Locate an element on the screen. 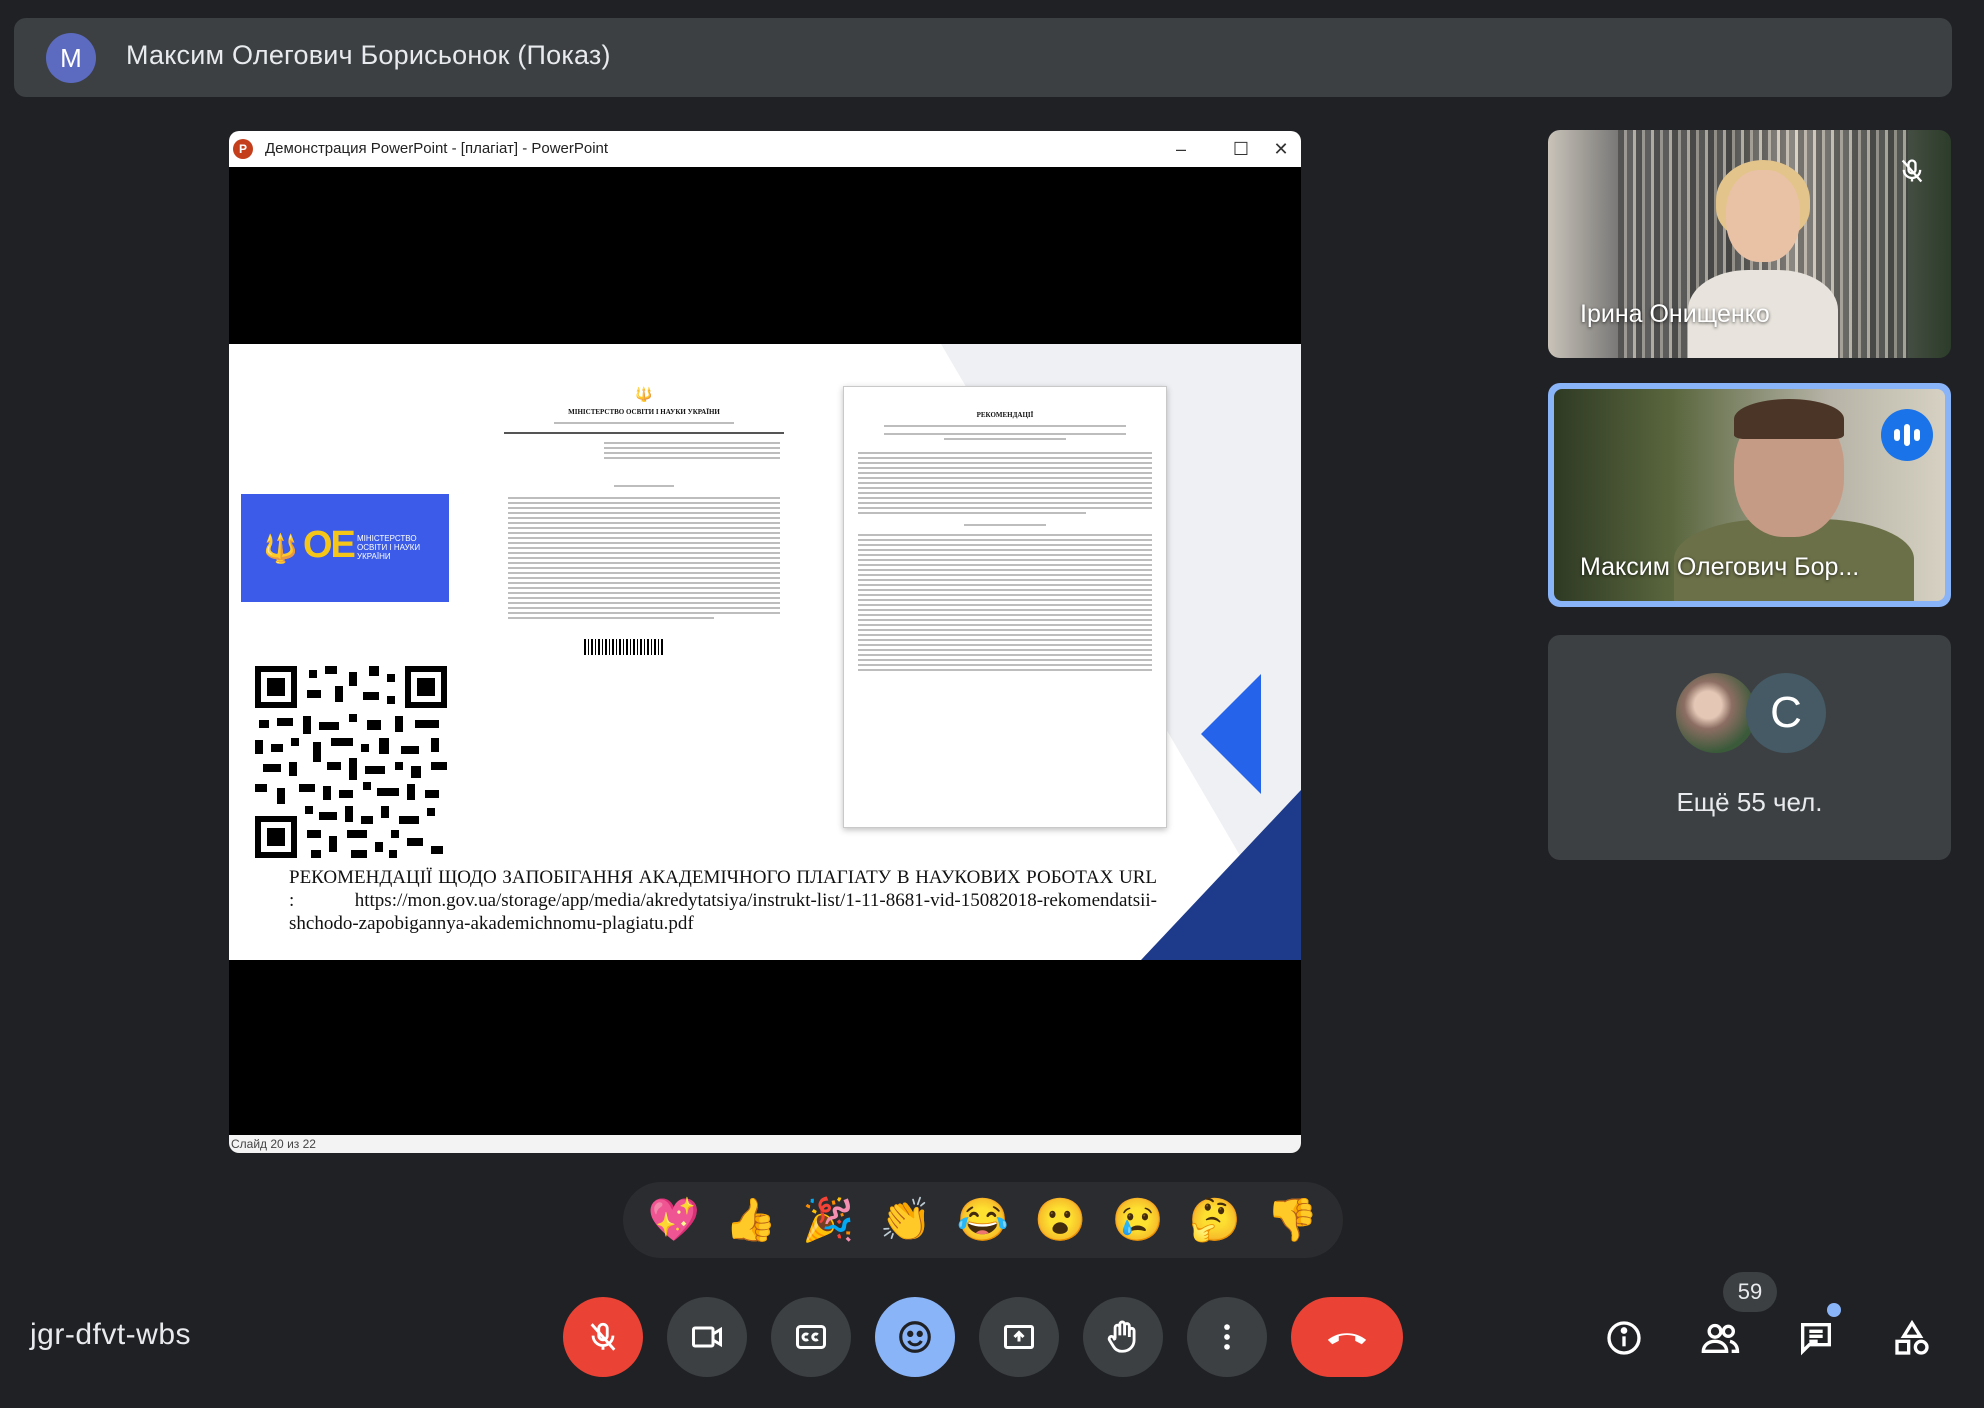  reactions-button is located at coordinates (915, 1337).